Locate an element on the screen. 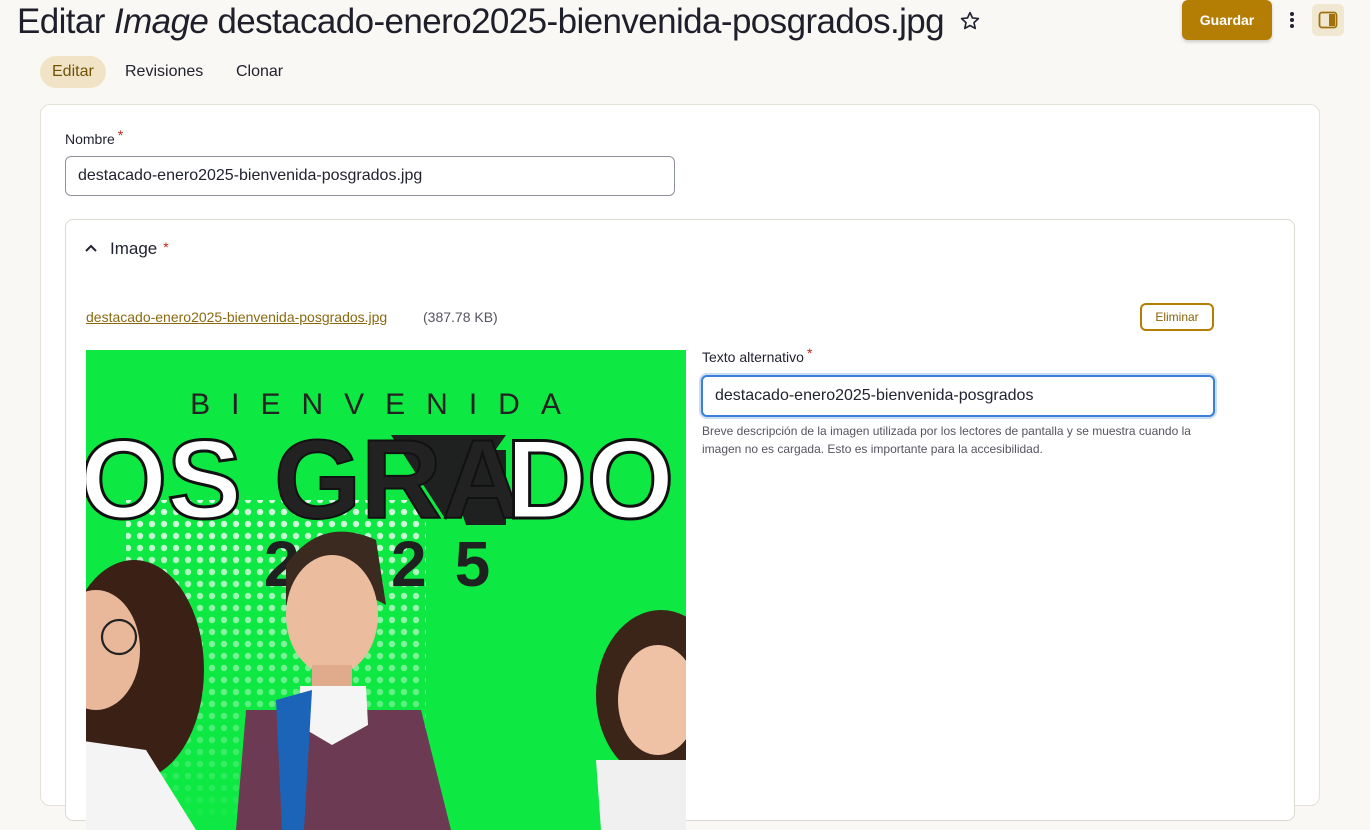 This screenshot has width=1370, height=830. name-field-label: Nombre * is located at coordinates (94, 137).